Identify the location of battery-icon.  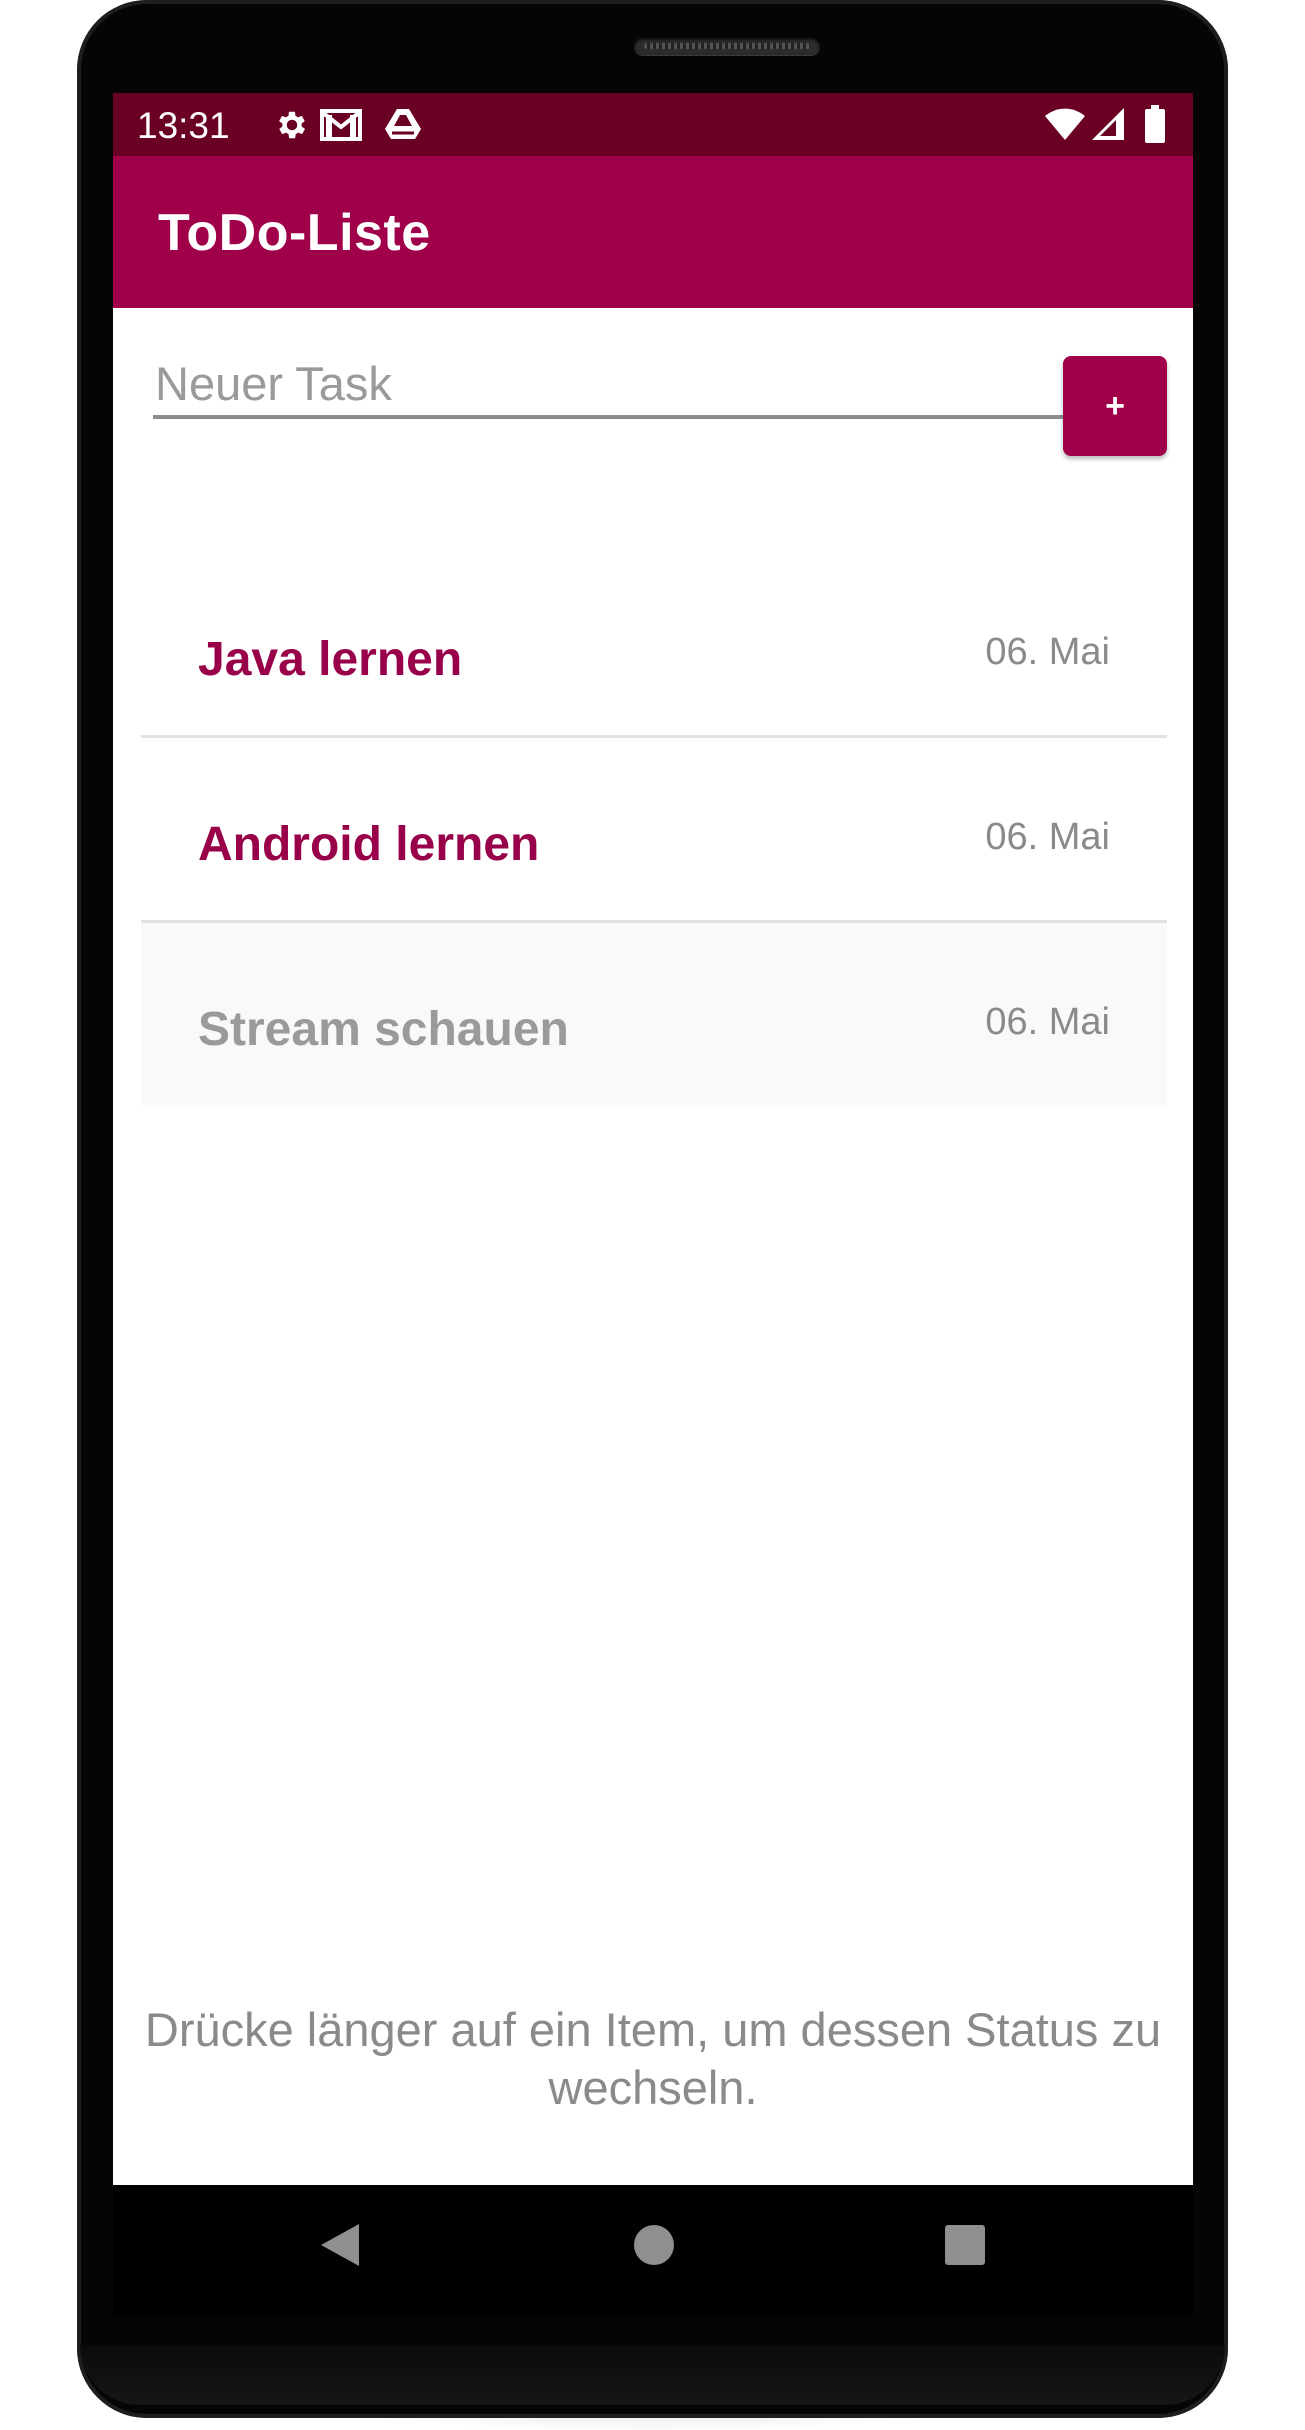
(1155, 124).